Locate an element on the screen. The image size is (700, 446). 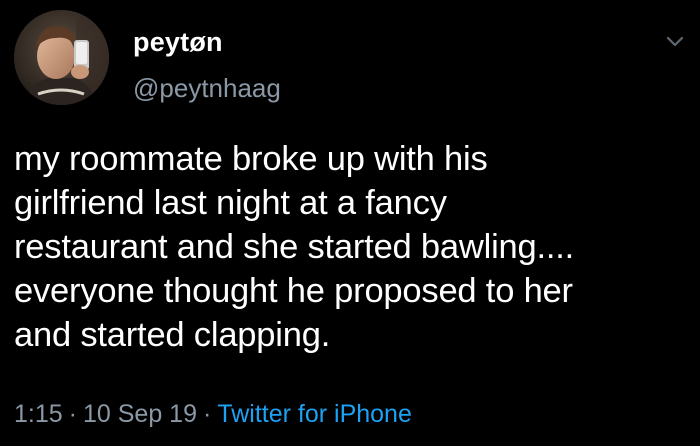
tweet-meta: 1:15 · 10 Sep 19 · Twitter for iPhone is located at coordinates (213, 414).